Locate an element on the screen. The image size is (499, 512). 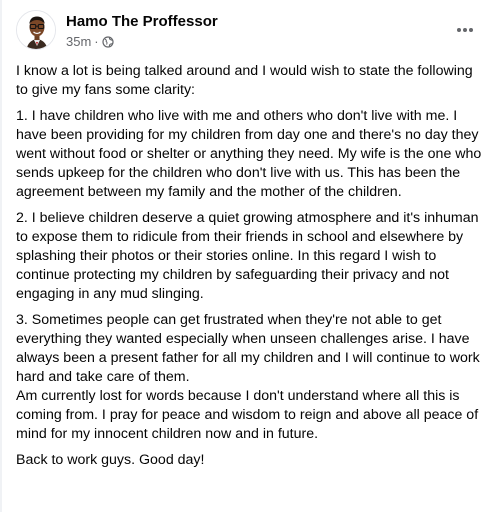
post-meta: 35m · is located at coordinates (90, 41).